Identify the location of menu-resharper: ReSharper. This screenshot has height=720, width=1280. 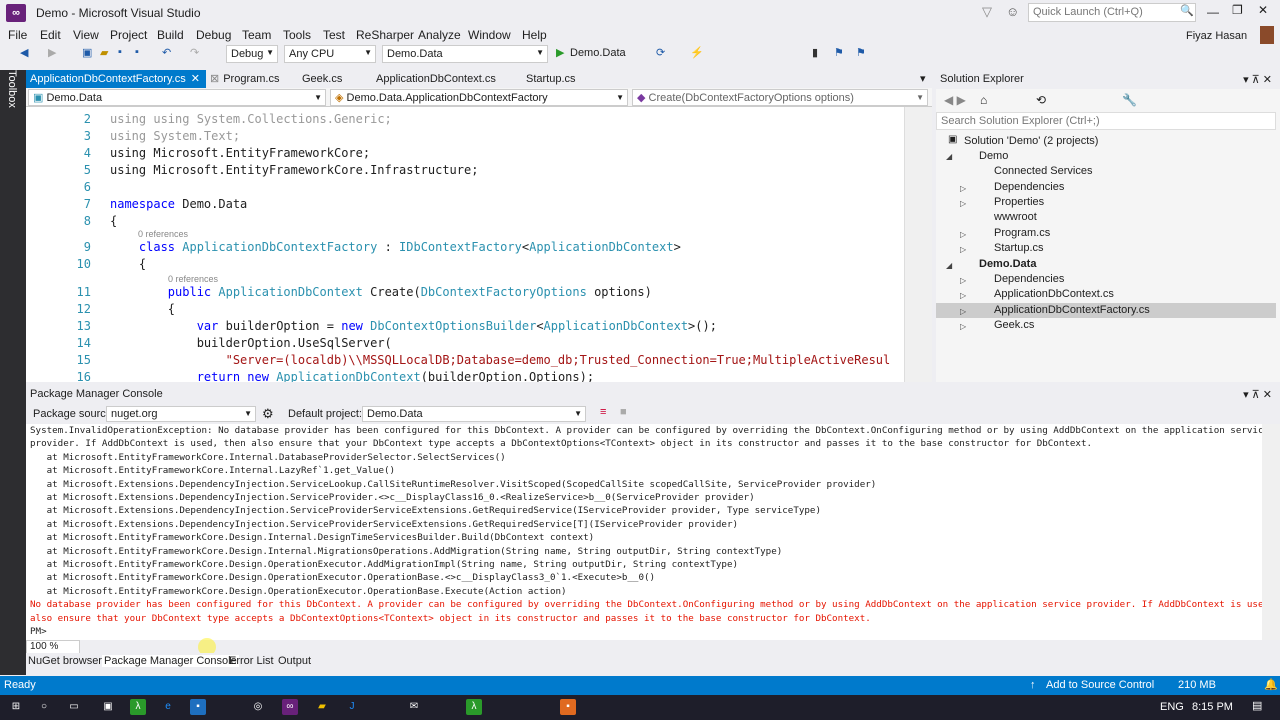
(385, 35).